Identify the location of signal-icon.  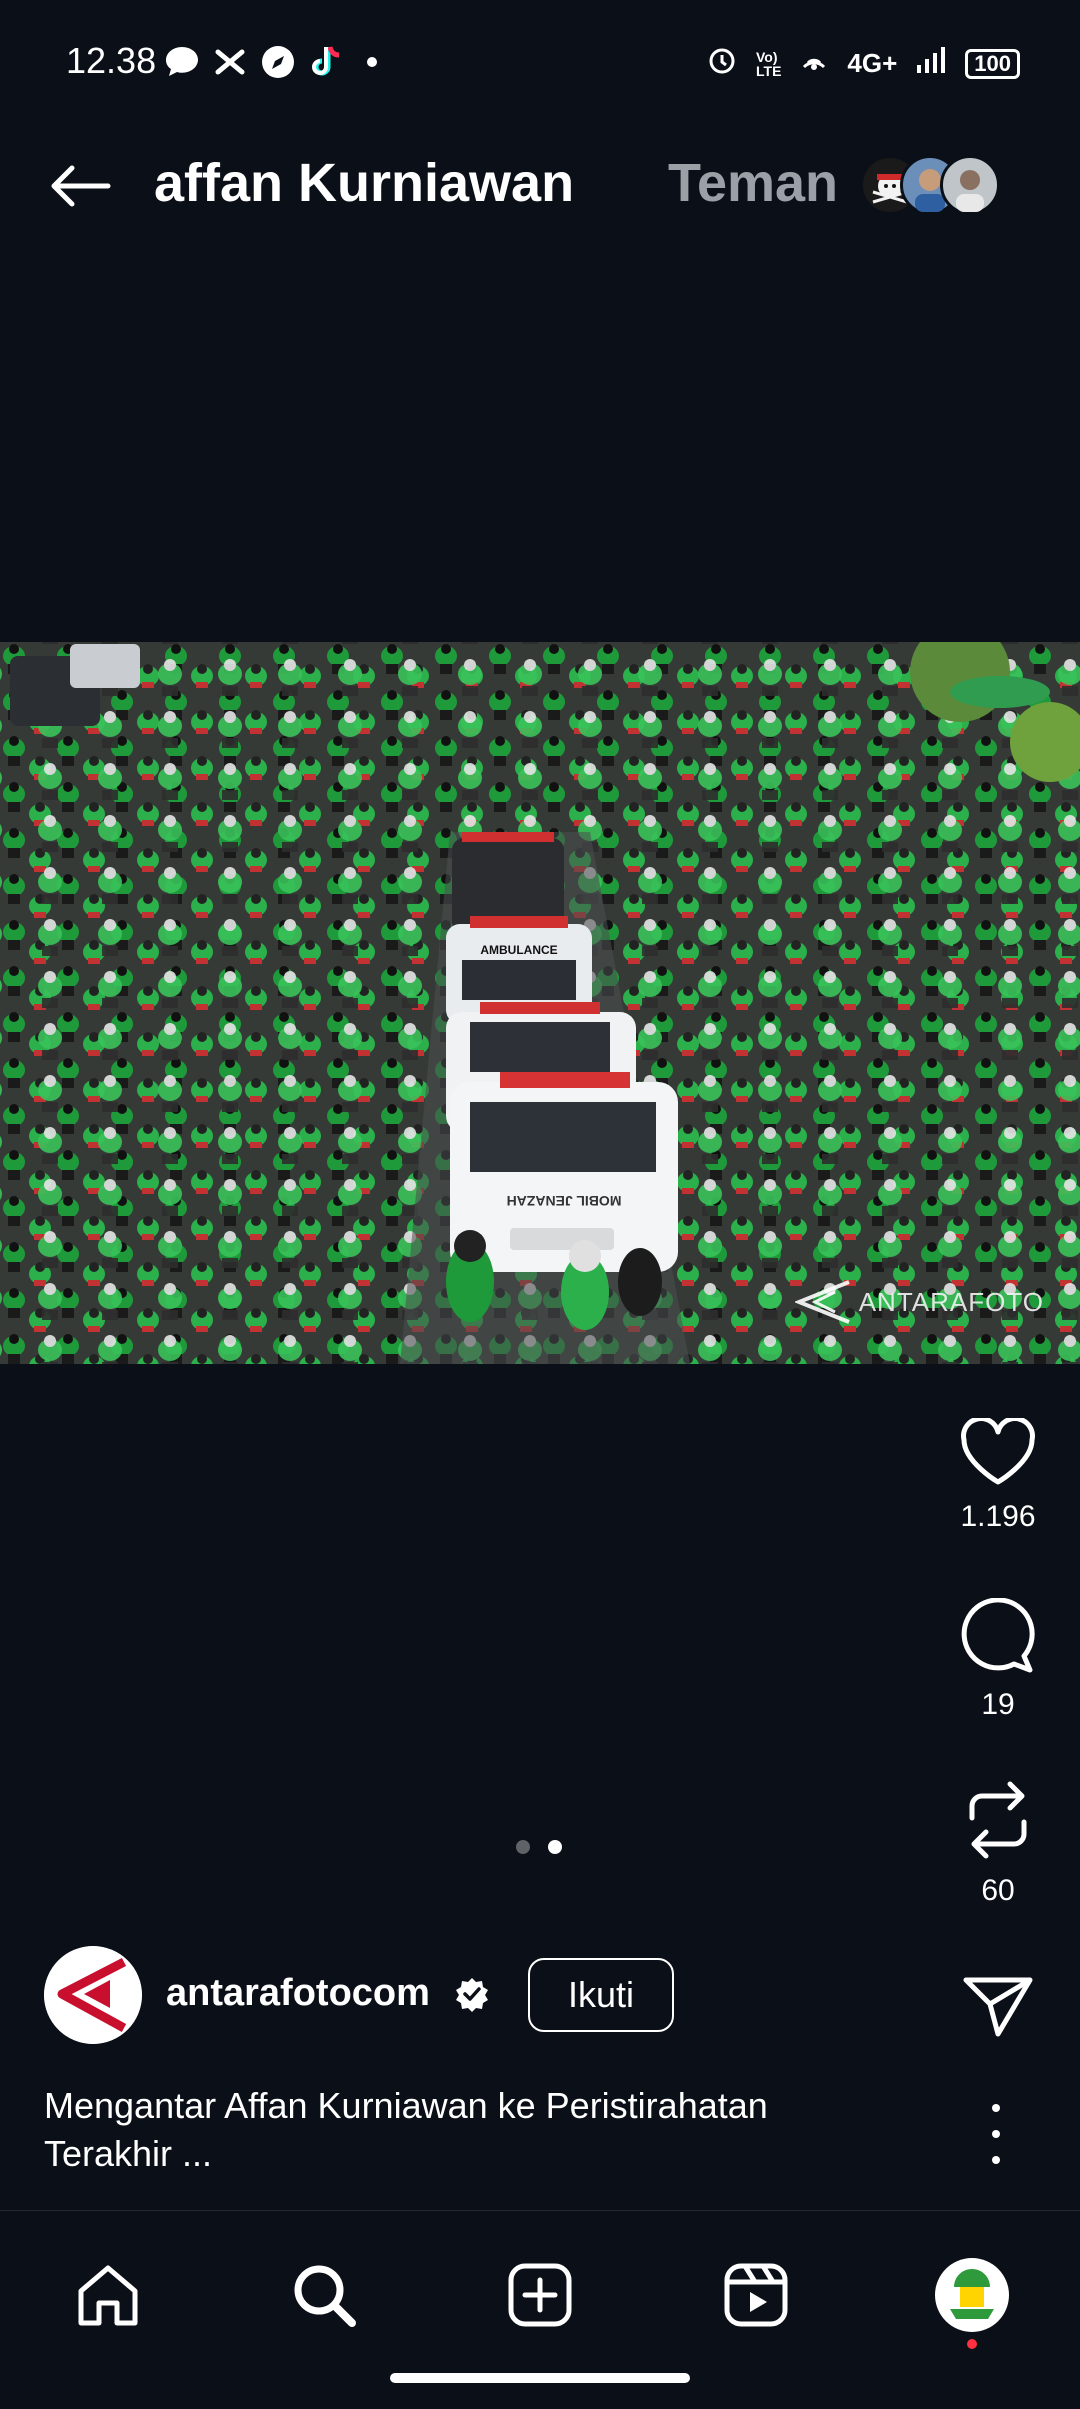
(931, 63).